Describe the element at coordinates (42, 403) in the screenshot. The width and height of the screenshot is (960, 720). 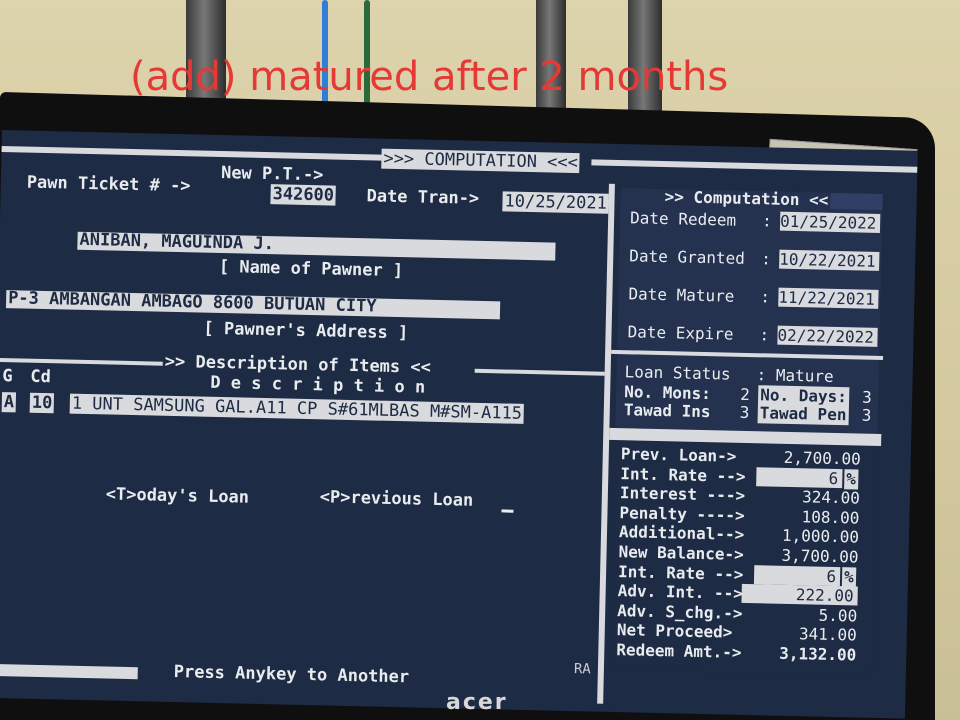
I see `item-cd: 10` at that location.